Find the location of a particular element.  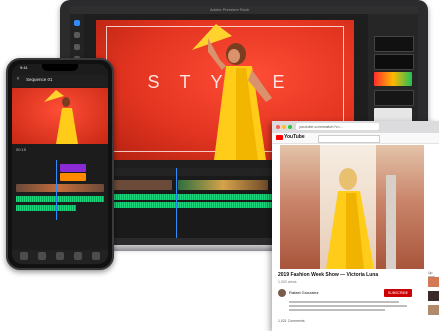

video-title: 2019 Fashion Week Show — Victoria Luna is located at coordinates (328, 275).